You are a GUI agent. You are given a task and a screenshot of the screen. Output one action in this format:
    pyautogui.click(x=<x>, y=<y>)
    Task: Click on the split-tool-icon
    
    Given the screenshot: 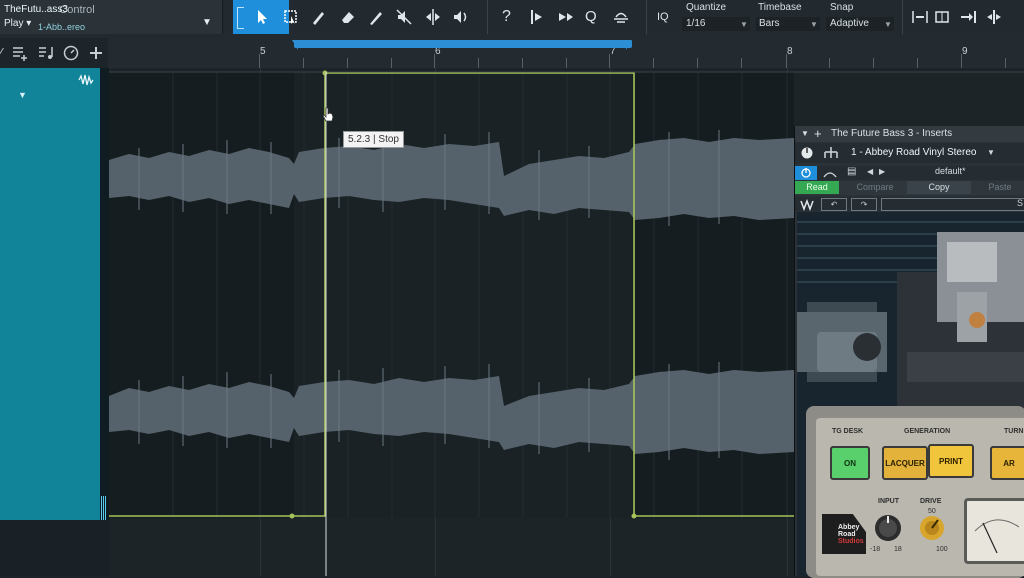 What is the action you would take?
    pyautogui.click(x=433, y=17)
    